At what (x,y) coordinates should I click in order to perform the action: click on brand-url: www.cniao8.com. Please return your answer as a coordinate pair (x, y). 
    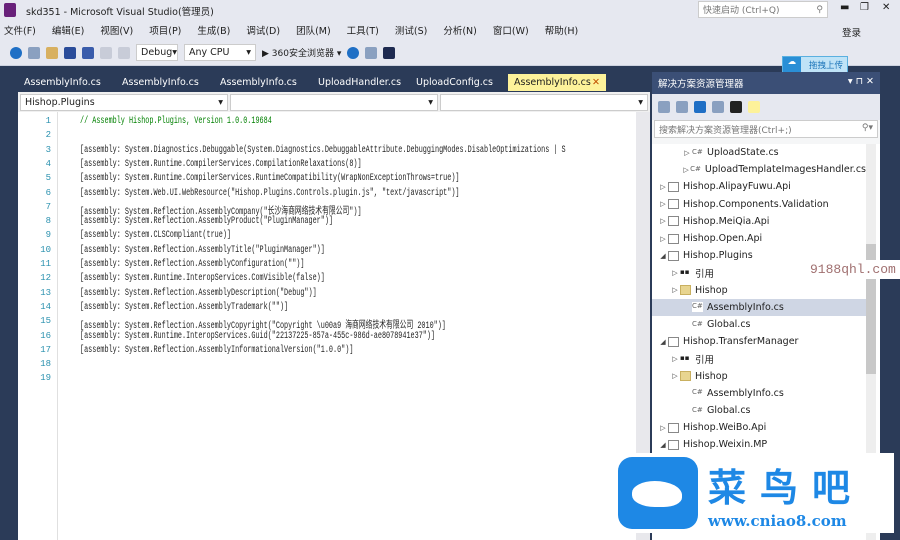
    Looking at the image, I should click on (777, 520).